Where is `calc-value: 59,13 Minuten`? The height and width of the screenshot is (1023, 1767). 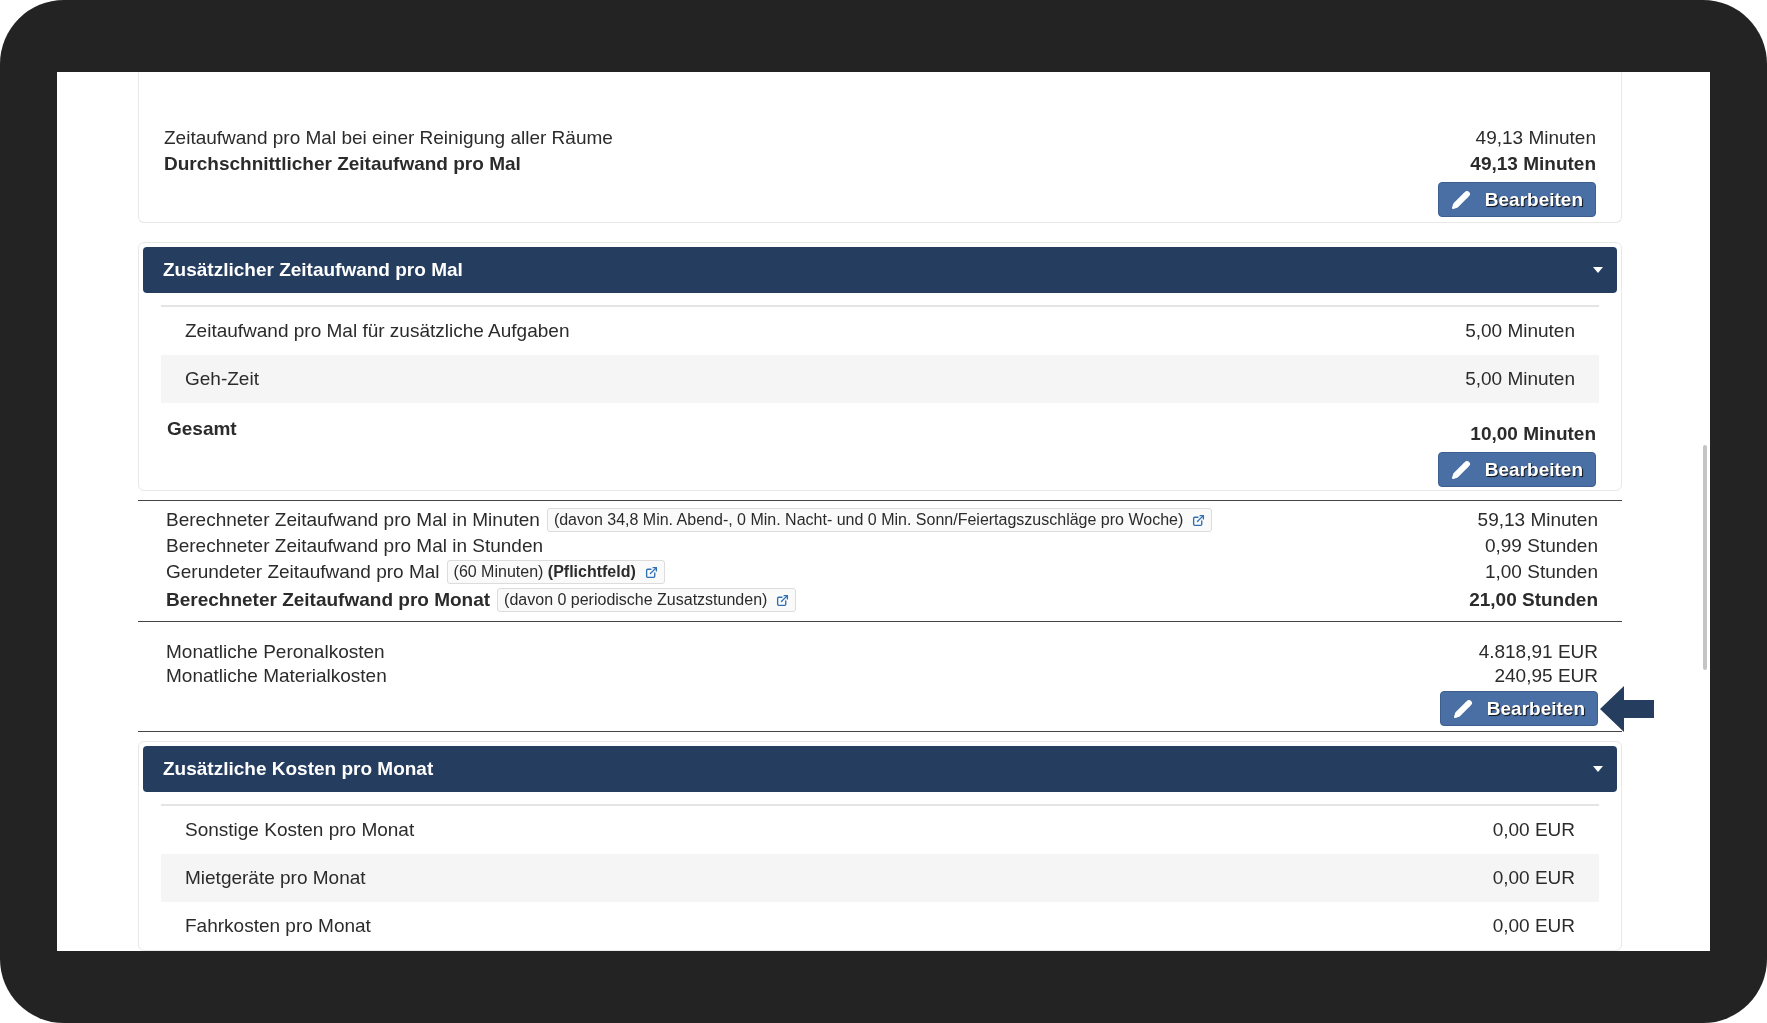
calc-value: 59,13 Minuten is located at coordinates (1537, 520).